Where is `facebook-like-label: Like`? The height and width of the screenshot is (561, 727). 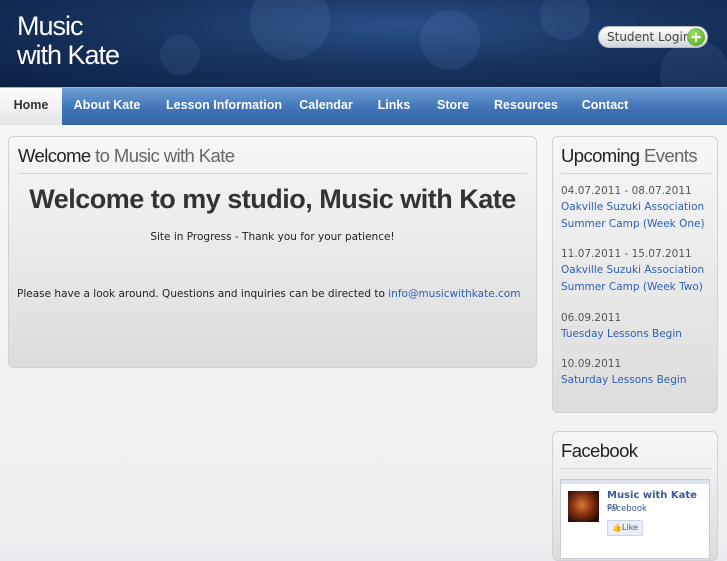
facebook-like-label: Like is located at coordinates (630, 527).